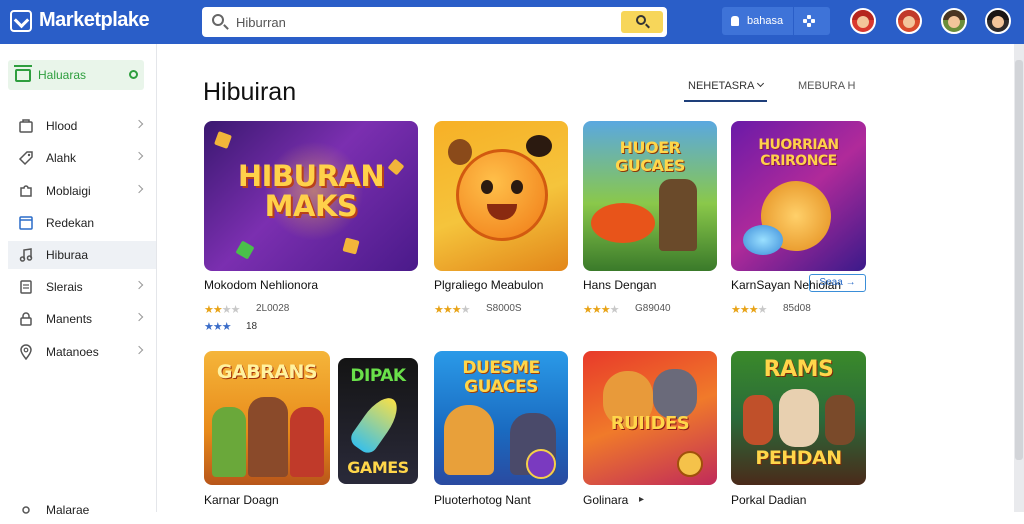  I want to click on sidebar-item: Slerais, so click(82, 287).